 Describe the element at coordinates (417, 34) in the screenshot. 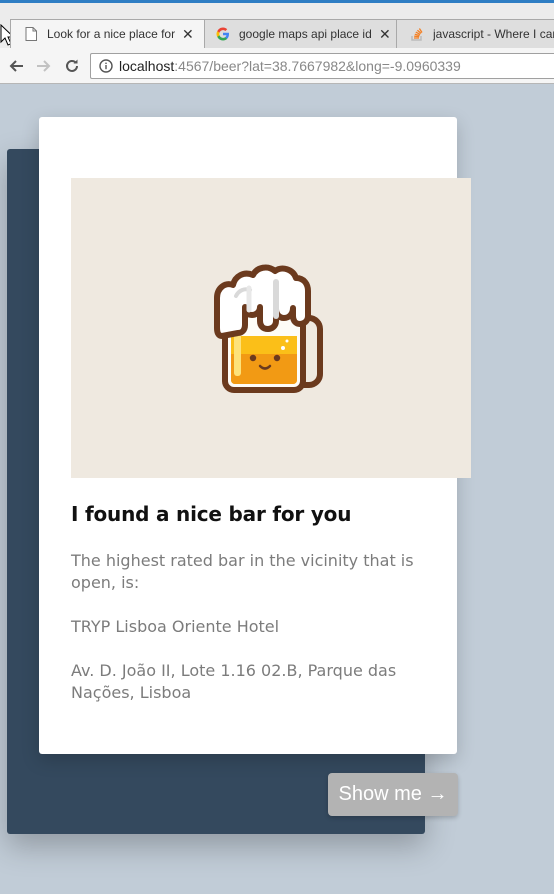

I see `stackoverflow-icon` at that location.